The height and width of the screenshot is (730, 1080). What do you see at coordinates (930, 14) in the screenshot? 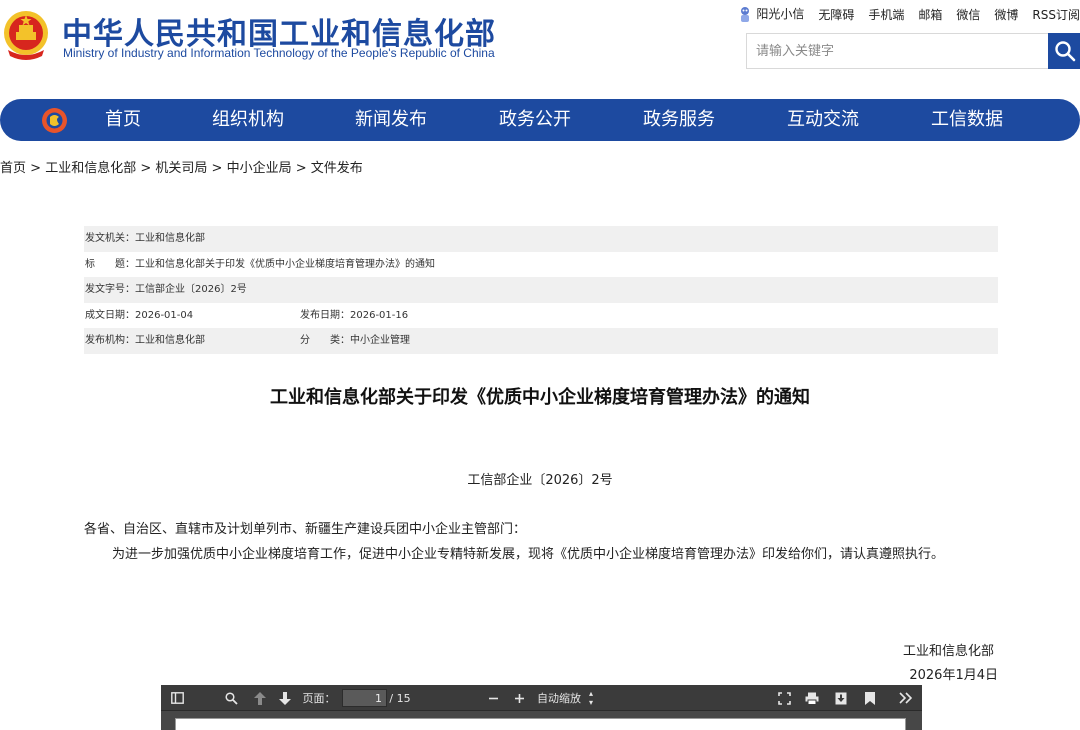
I see `toplink-mail: 邮箱` at bounding box center [930, 14].